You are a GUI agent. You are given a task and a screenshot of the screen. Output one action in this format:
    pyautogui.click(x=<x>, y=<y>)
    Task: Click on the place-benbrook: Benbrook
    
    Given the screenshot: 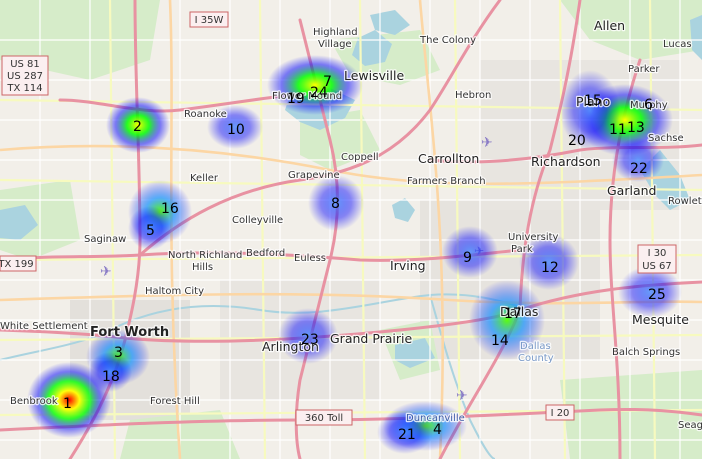 What is the action you would take?
    pyautogui.click(x=34, y=401)
    